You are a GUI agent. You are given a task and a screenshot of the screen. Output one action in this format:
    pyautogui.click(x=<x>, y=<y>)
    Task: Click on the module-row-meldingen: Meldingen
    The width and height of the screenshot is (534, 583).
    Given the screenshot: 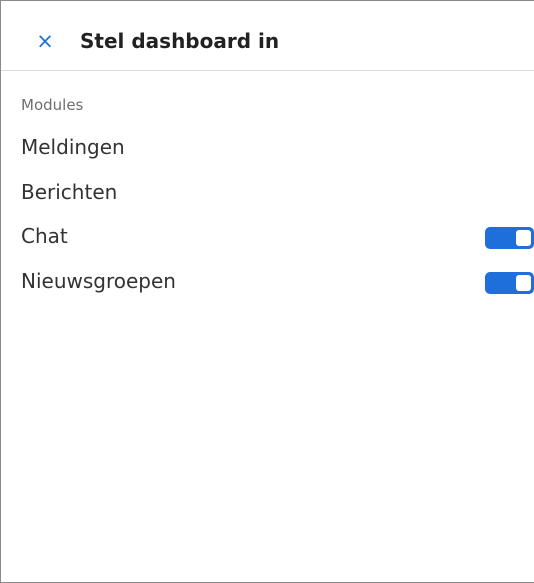 What is the action you would take?
    pyautogui.click(x=267, y=149)
    